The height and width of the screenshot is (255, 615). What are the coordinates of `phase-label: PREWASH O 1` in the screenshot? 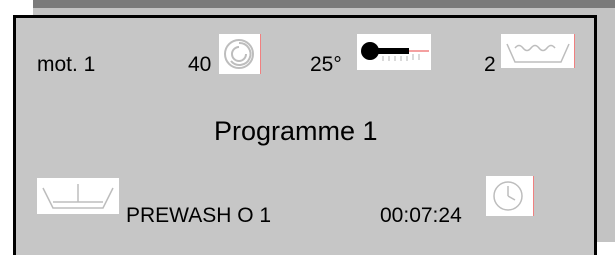 It's located at (199, 215).